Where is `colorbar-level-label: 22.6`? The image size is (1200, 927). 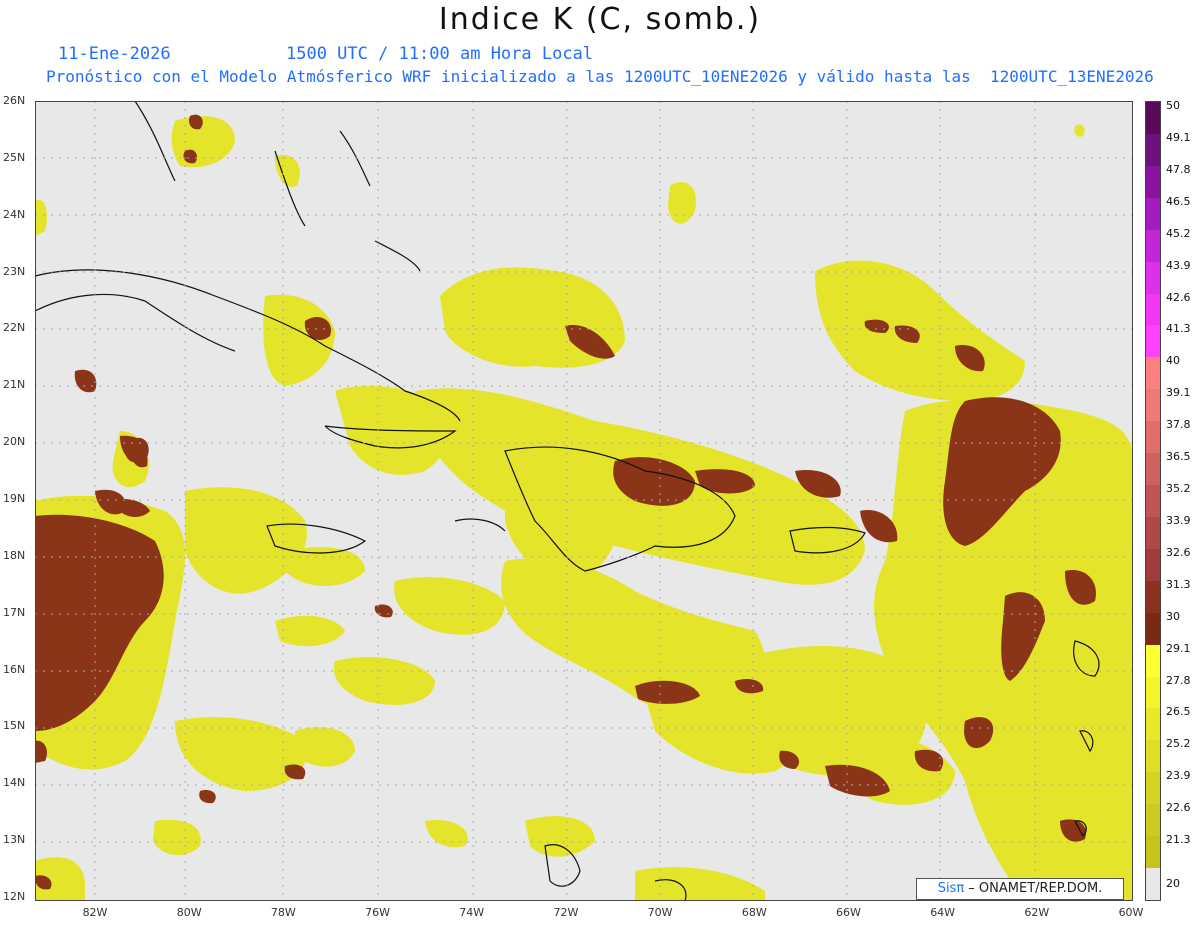
colorbar-level-label: 22.6 is located at coordinates (1178, 808).